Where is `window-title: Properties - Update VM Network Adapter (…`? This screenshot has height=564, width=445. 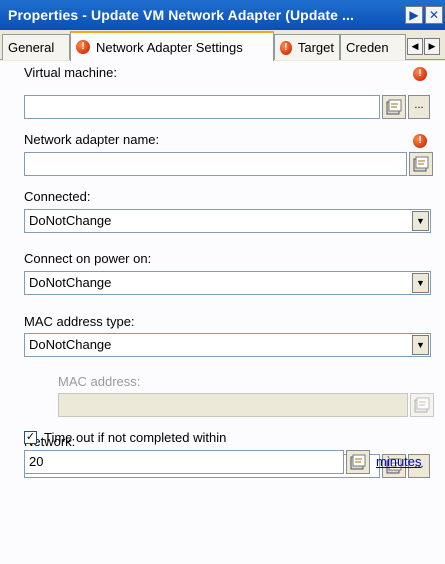
window-title: Properties - Update VM Network Adapter (… is located at coordinates (181, 15).